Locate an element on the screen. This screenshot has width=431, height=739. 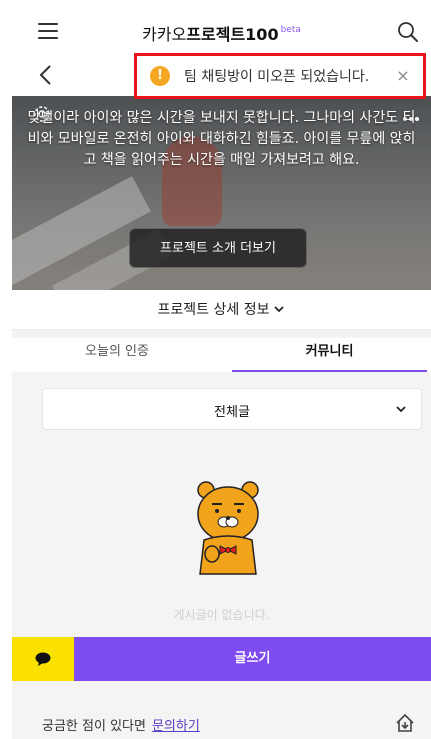
tab-bar: 오늘의 인증 커뮤니티 is located at coordinates (221, 355).